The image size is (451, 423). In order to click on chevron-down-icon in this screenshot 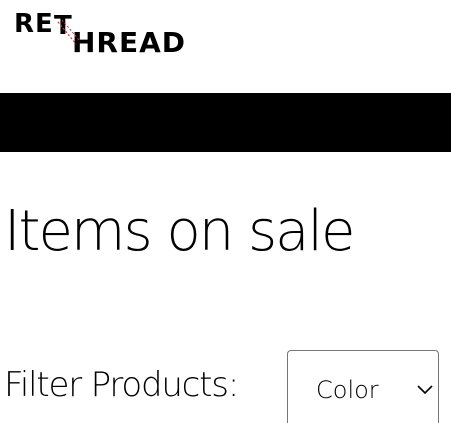, I will do `click(425, 390)`.